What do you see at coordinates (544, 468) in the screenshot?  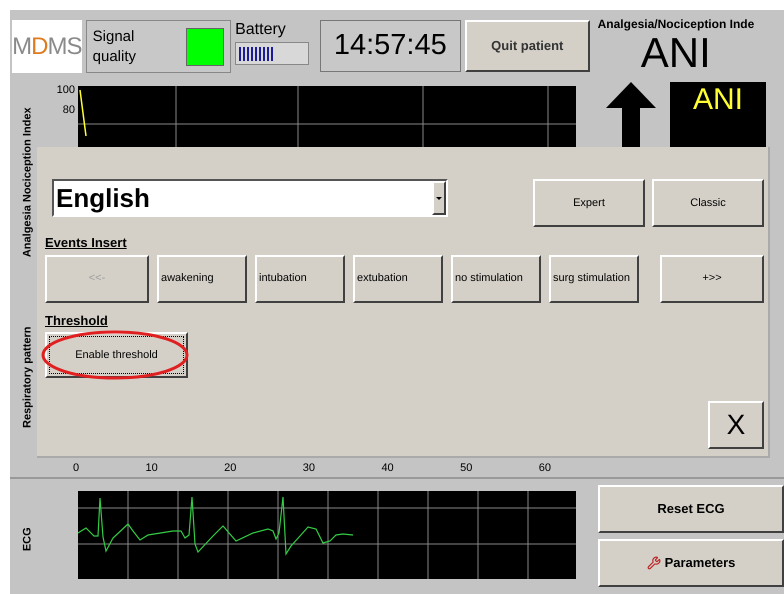 I see `tick-label: 60` at bounding box center [544, 468].